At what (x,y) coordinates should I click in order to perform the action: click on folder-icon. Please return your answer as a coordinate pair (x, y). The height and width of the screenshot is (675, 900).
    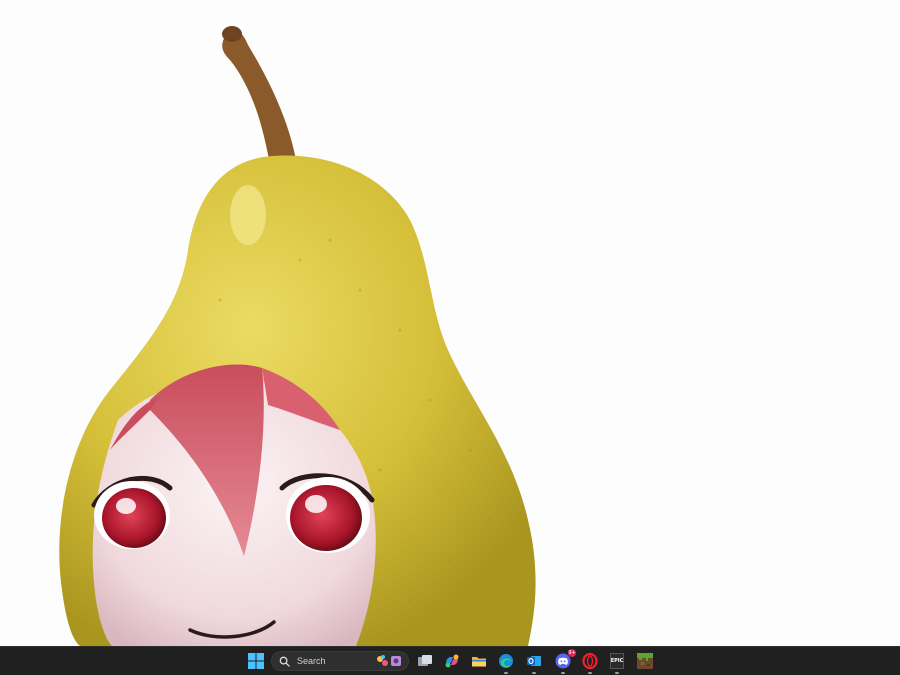
    Looking at the image, I should click on (479, 662).